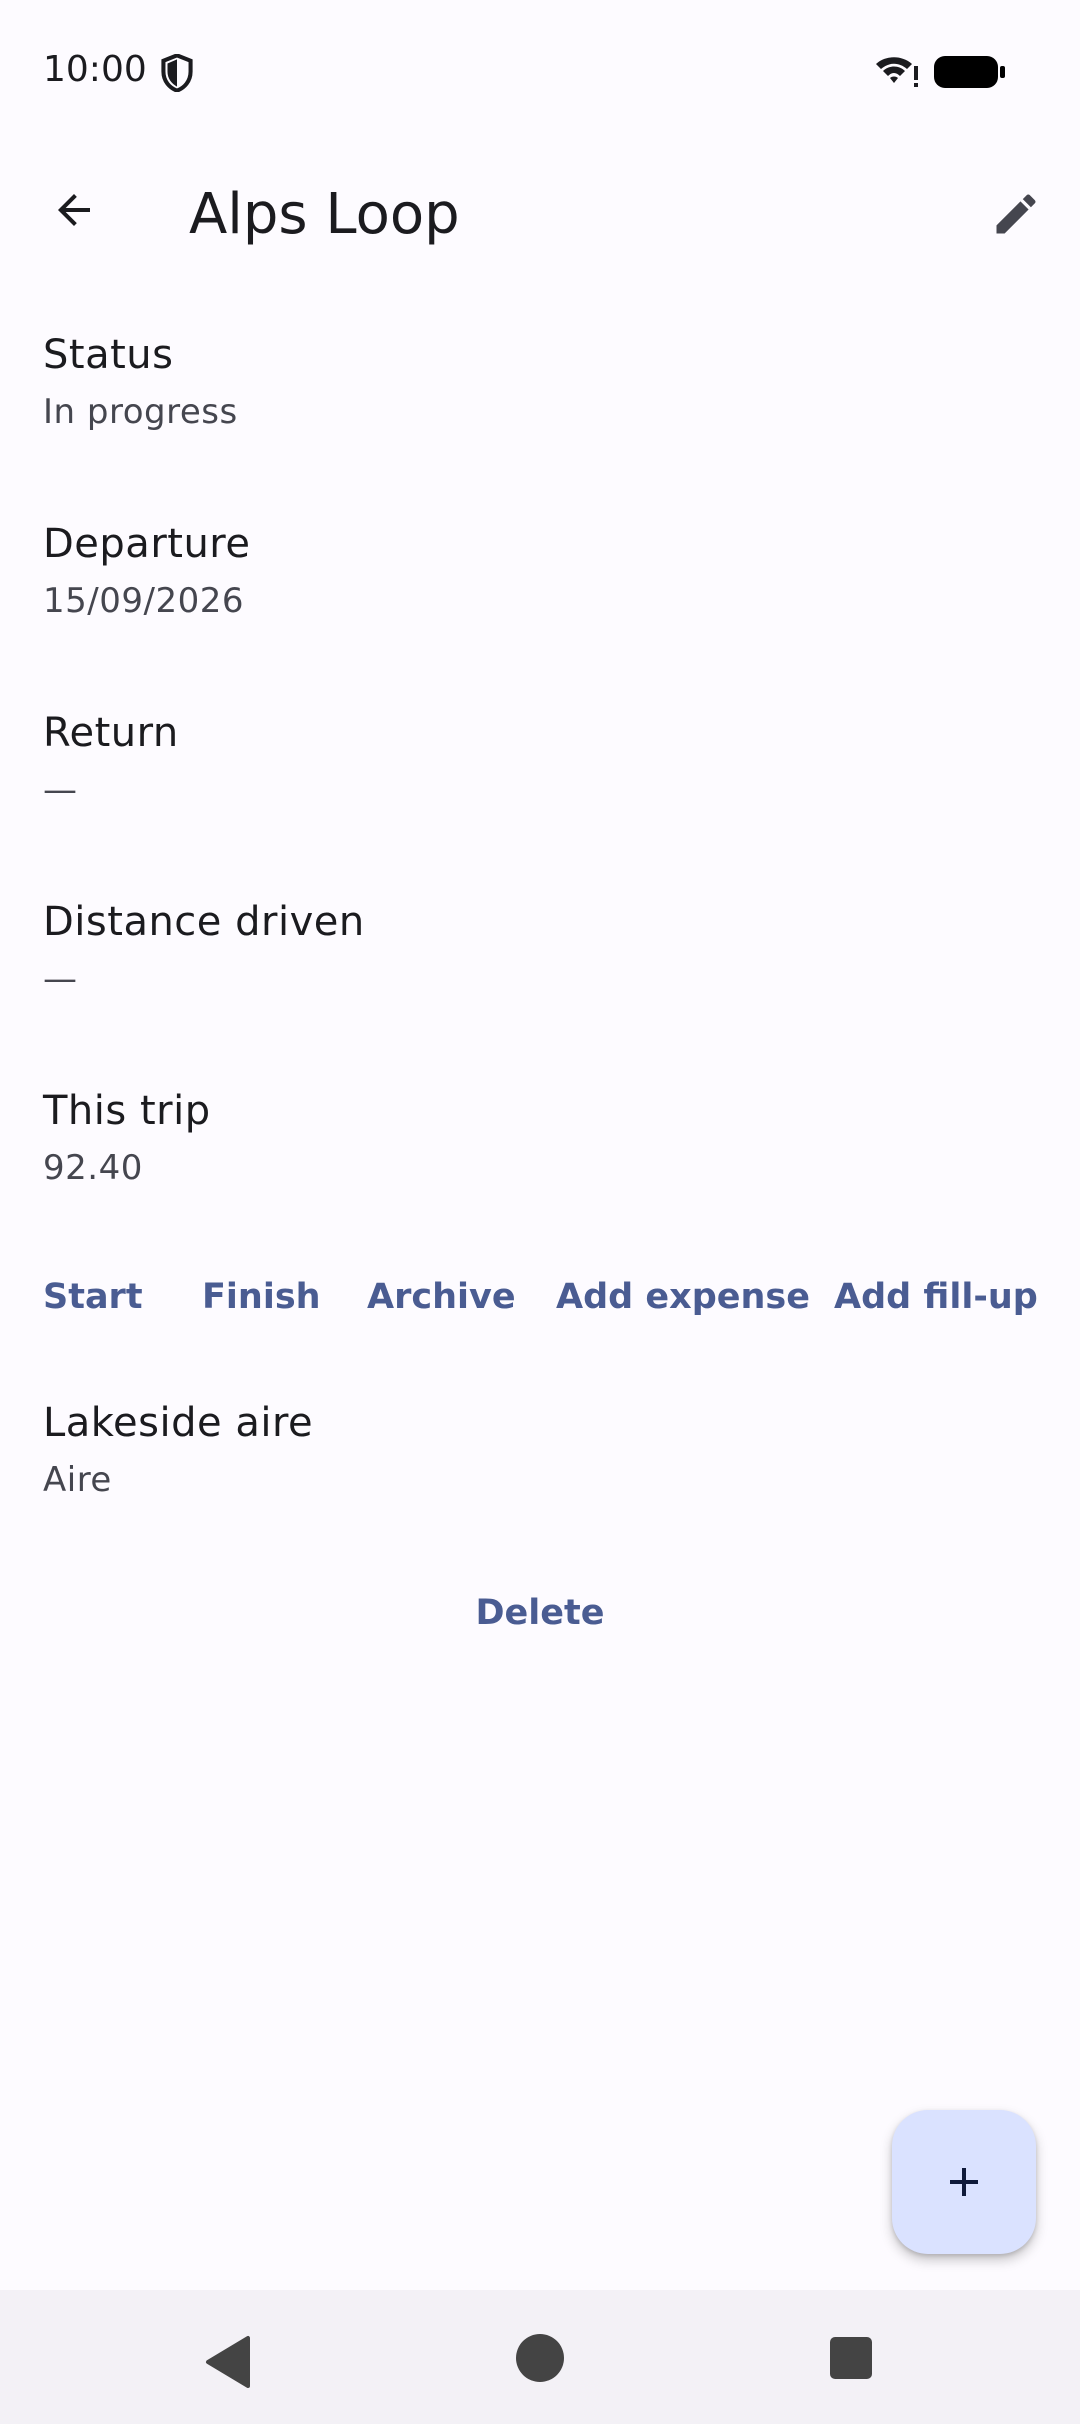 The image size is (1080, 2424). I want to click on status-time: 10:00, so click(95, 69).